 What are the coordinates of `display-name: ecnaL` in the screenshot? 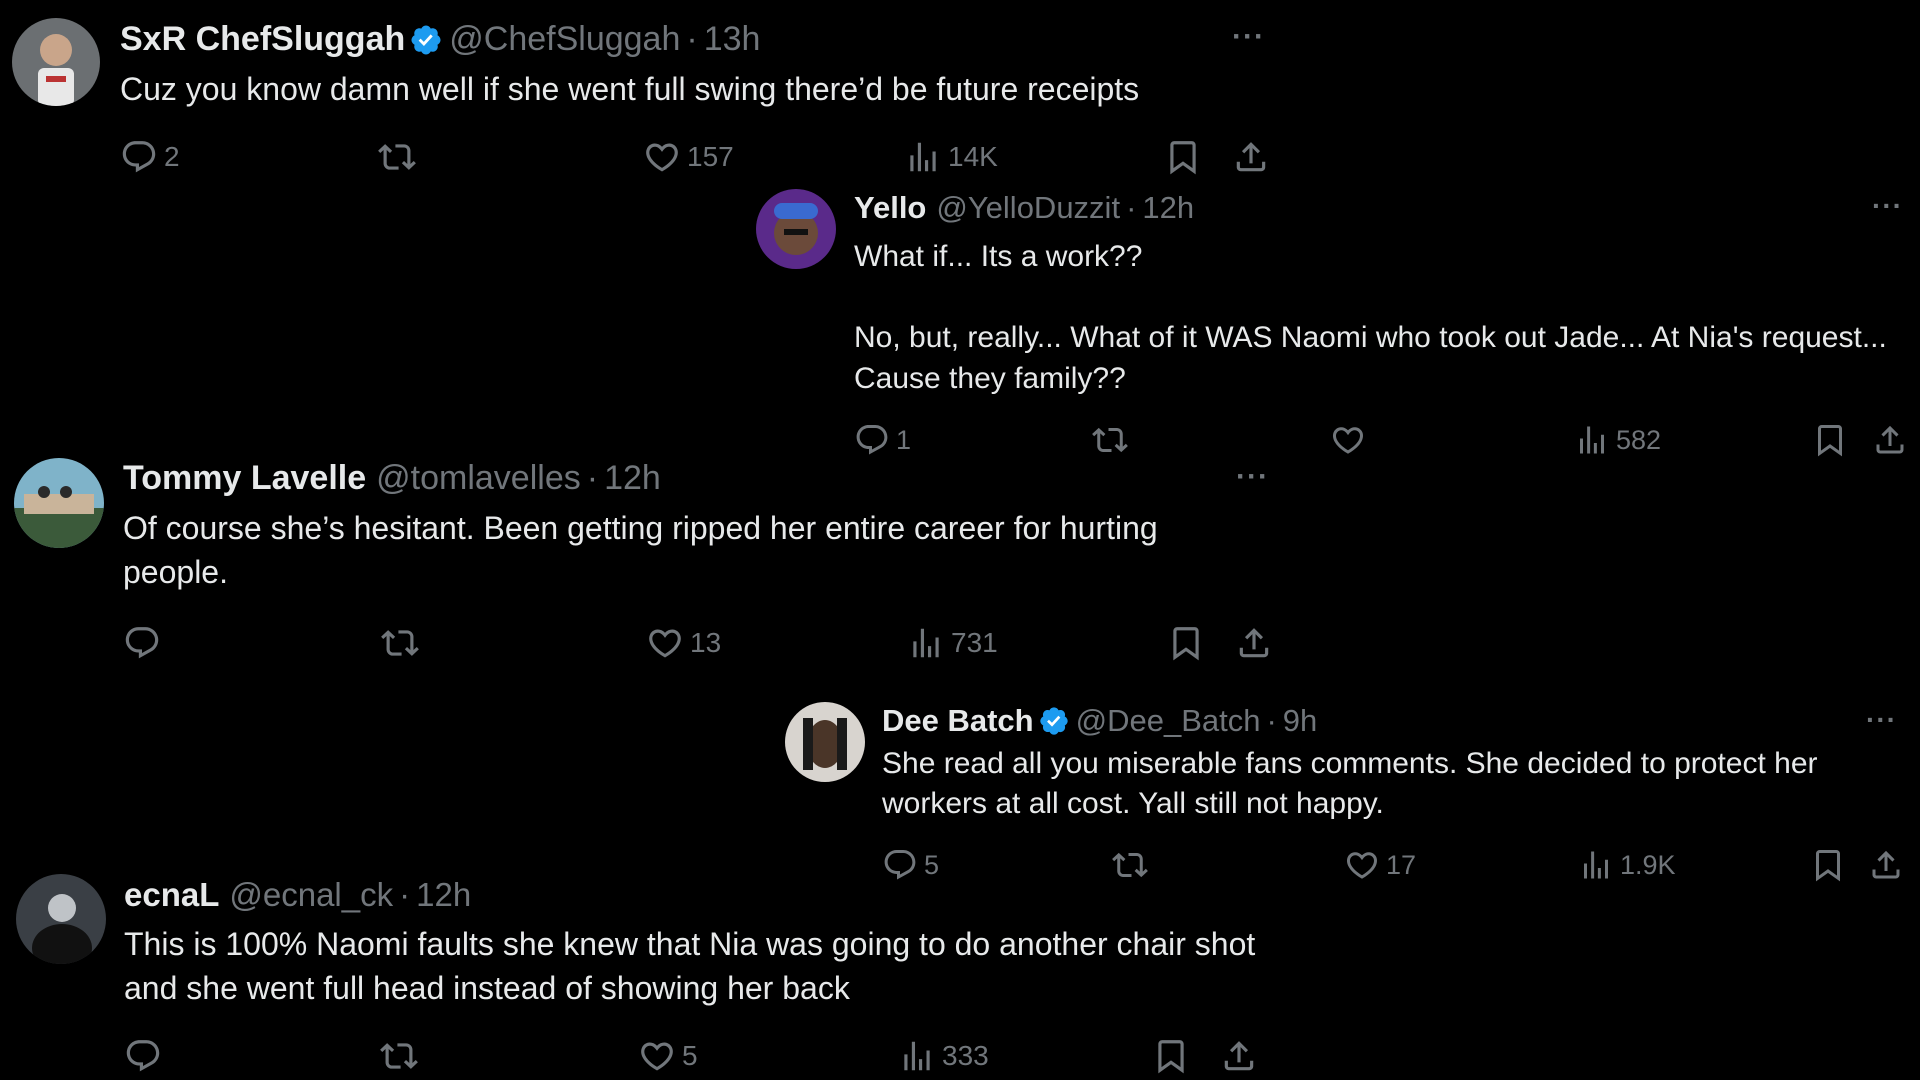 It's located at (171, 895).